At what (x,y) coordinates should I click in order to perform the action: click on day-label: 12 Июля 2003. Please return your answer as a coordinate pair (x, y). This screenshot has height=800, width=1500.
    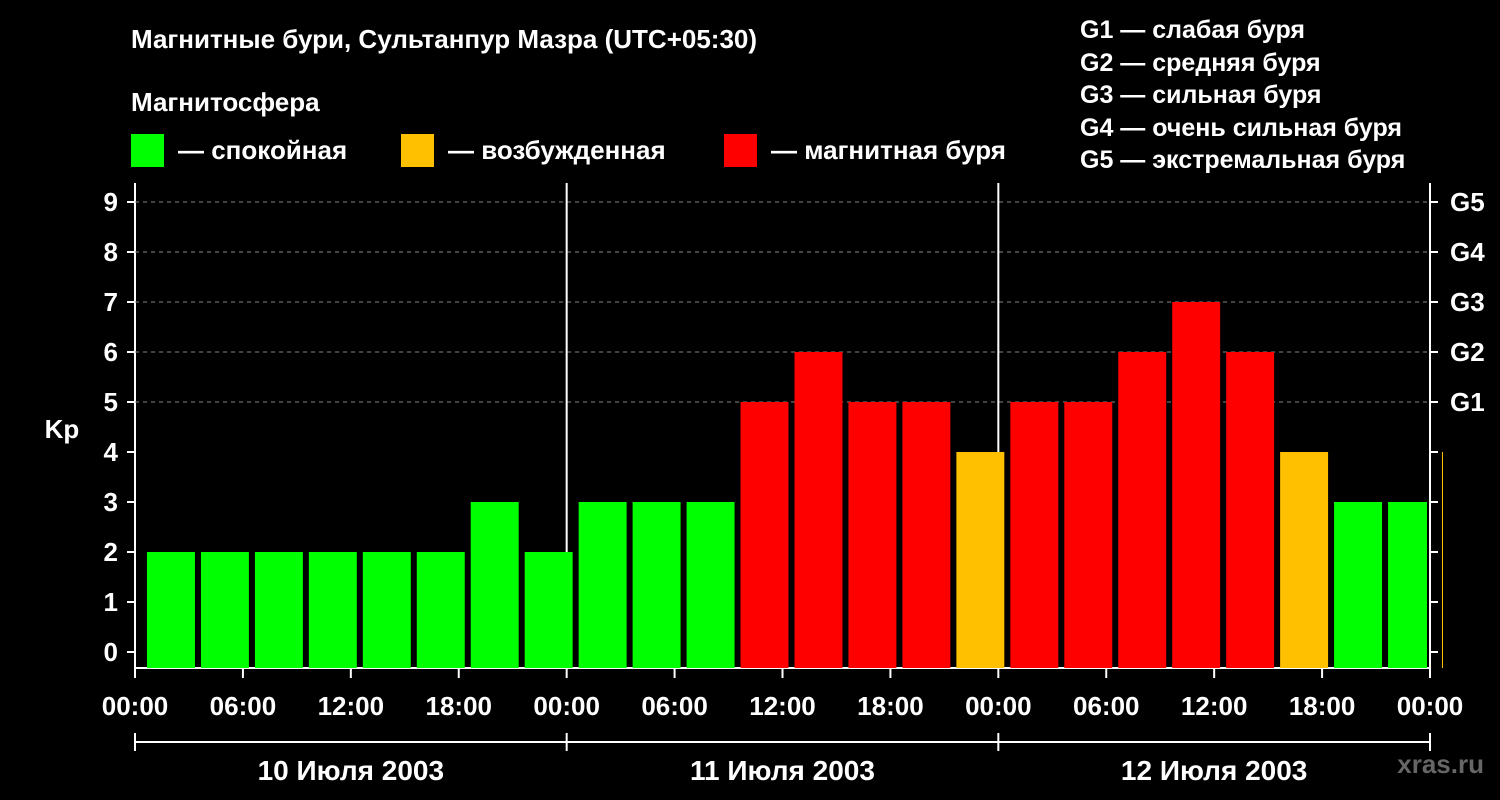
    Looking at the image, I should click on (1214, 770).